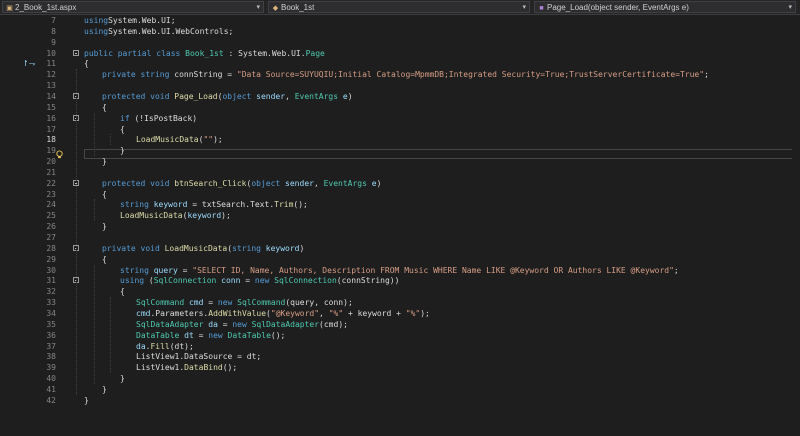 This screenshot has height=436, width=800. What do you see at coordinates (96, 20) in the screenshot?
I see `code-token: using` at bounding box center [96, 20].